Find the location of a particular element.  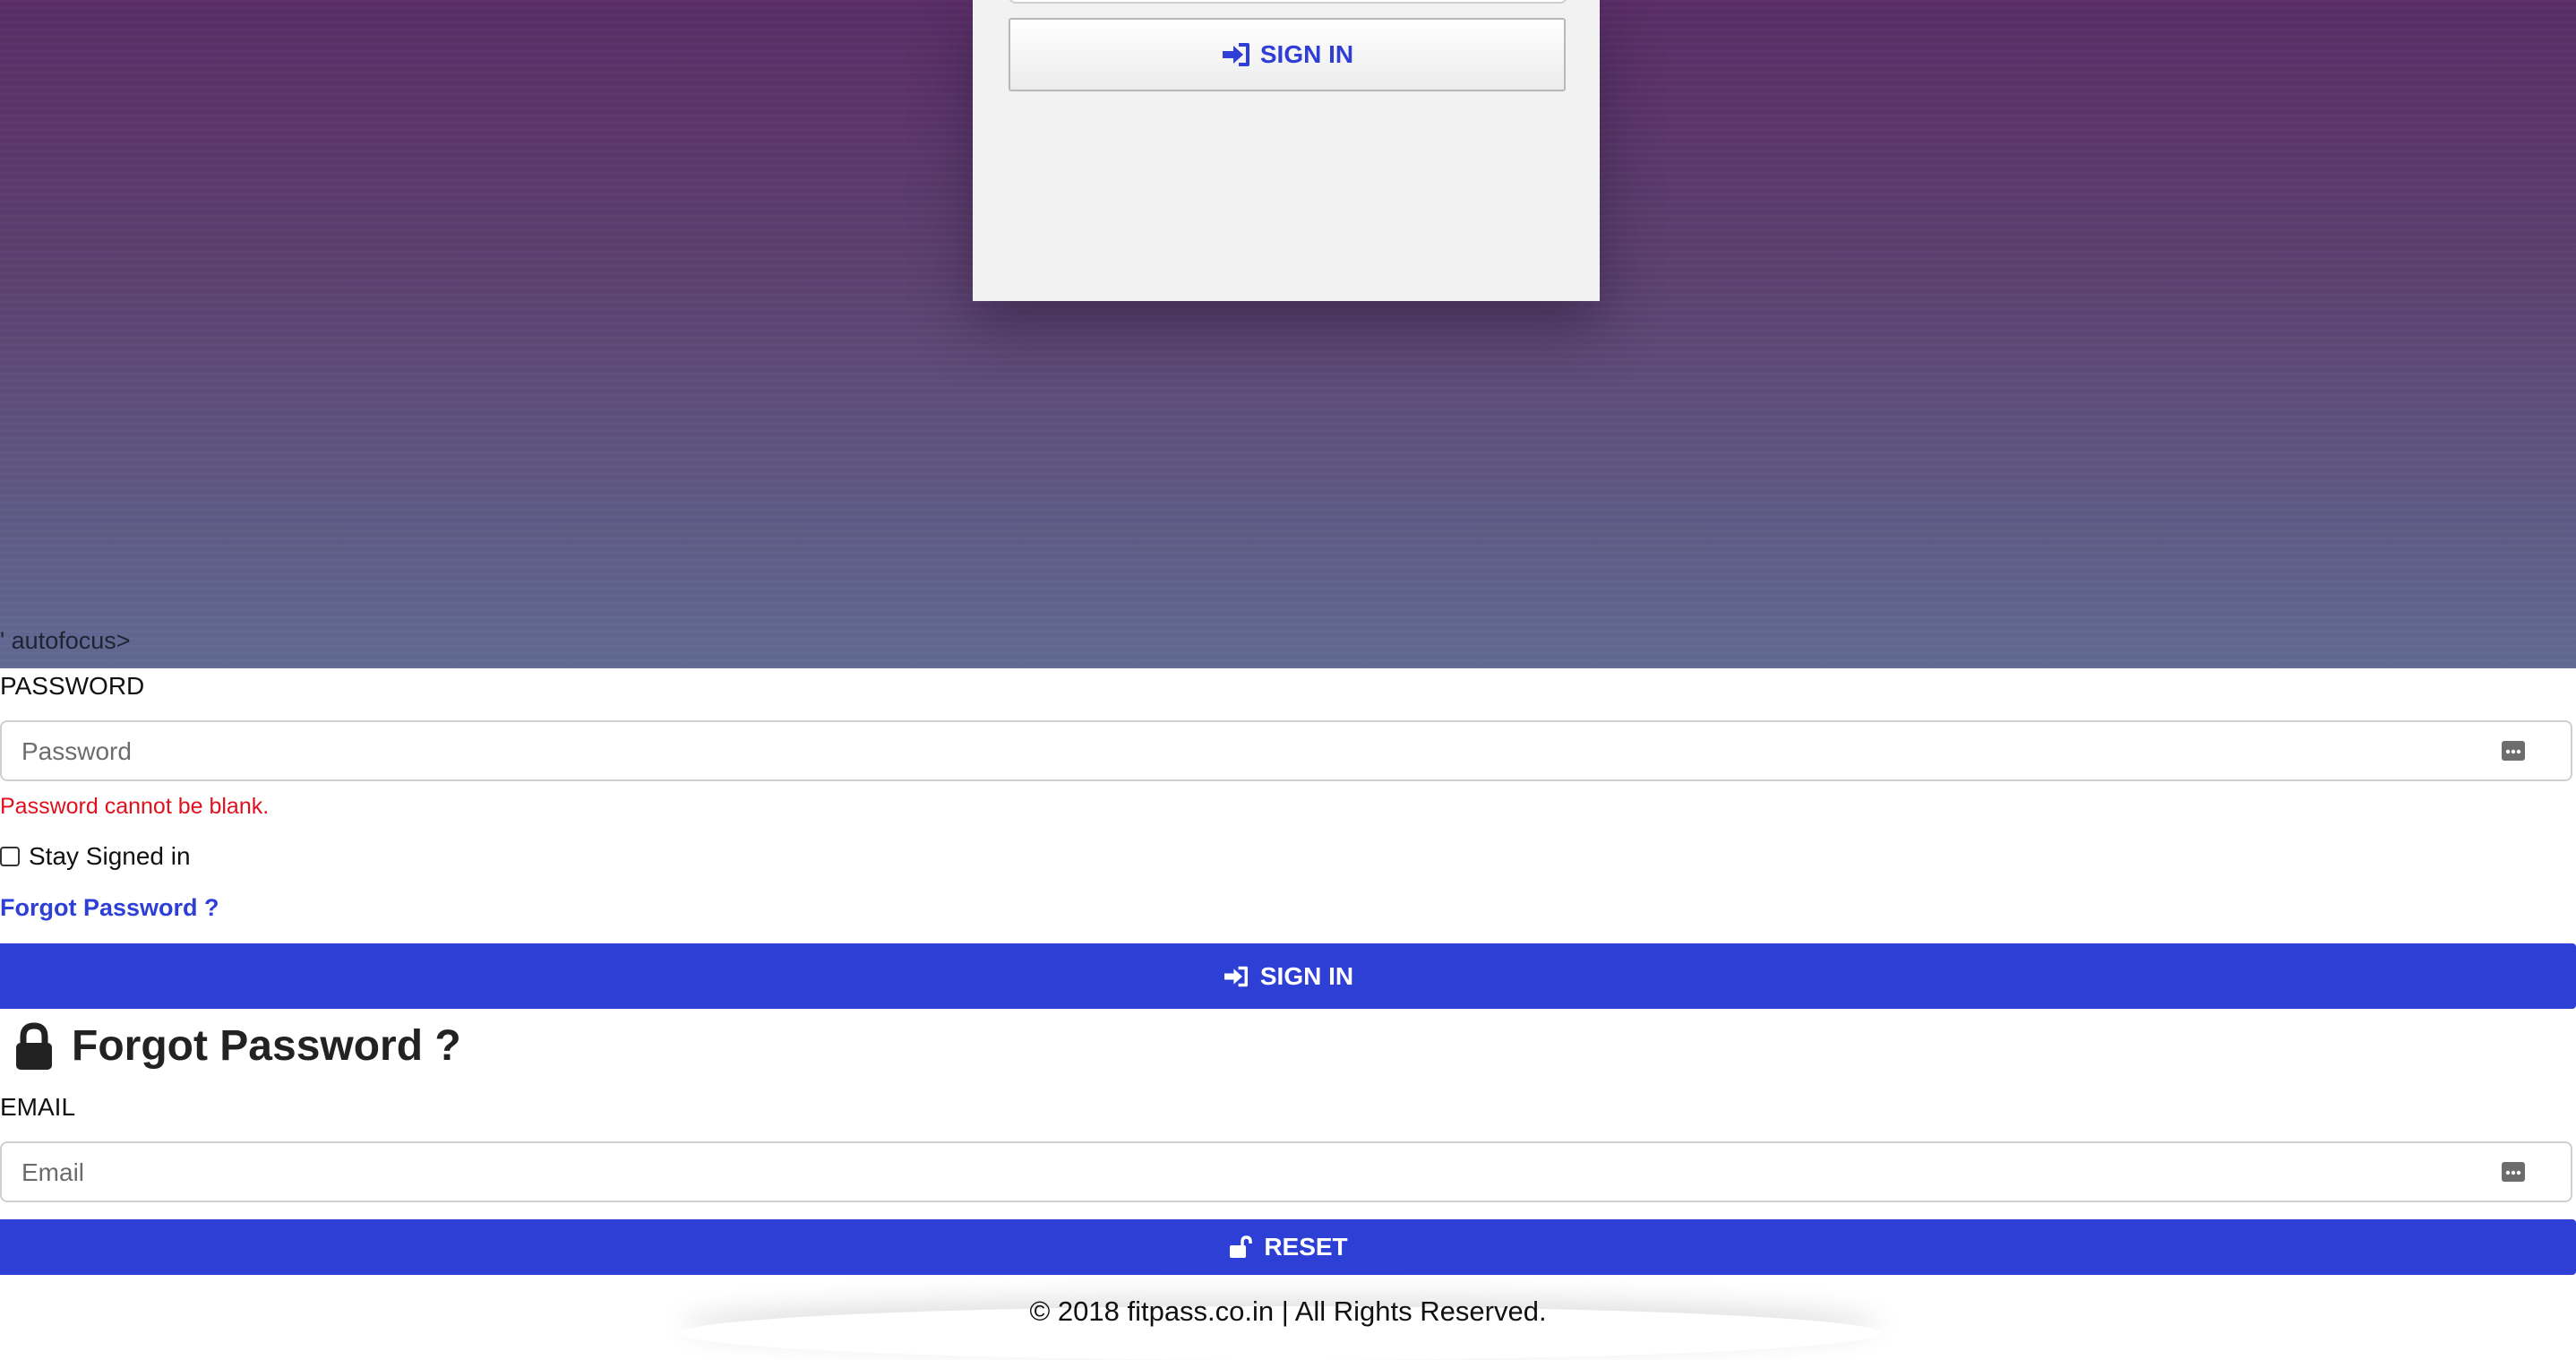

email-input is located at coordinates (1248, 1172).